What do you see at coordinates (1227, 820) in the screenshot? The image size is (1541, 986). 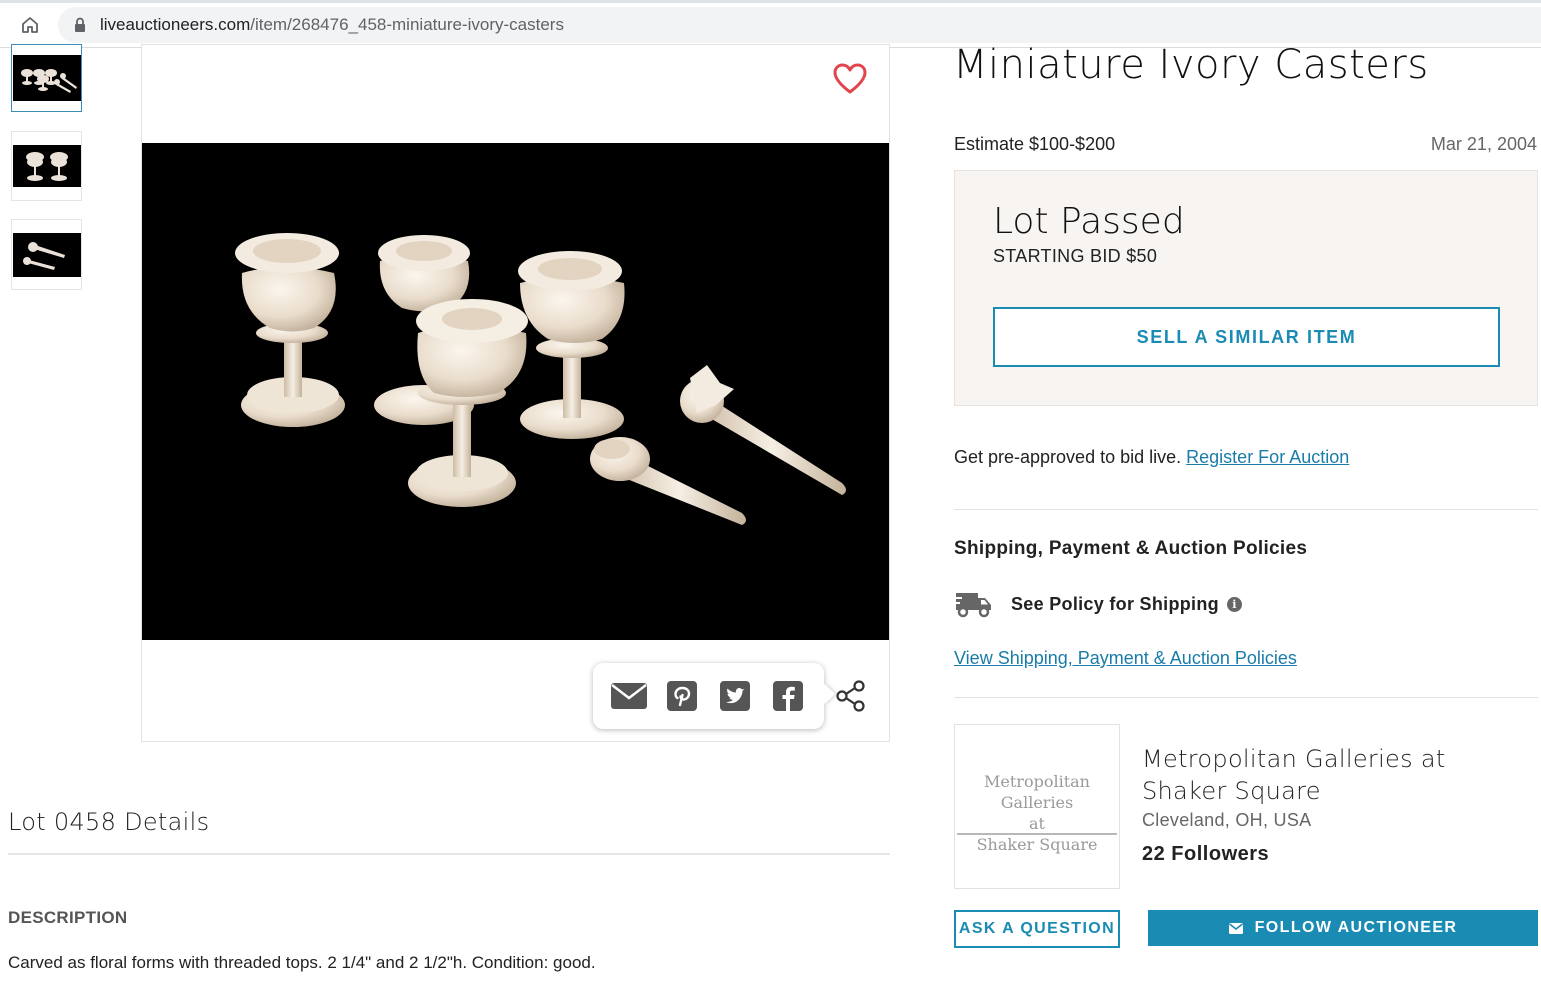 I see `auctioneer-location: Cleveland, OH, USA` at bounding box center [1227, 820].